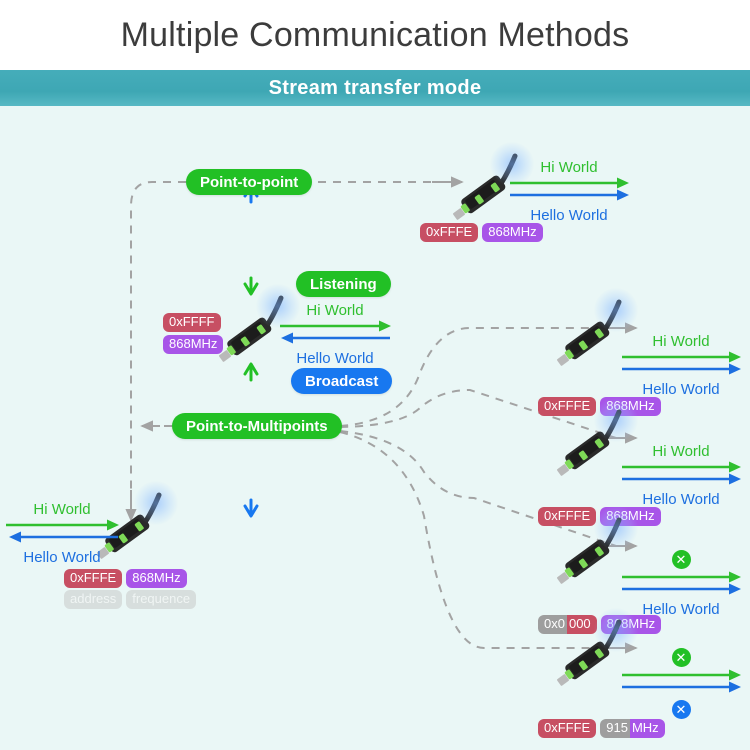 The width and height of the screenshot is (750, 750). I want to click on frequency-badge-peer-top-right: 868MHz, so click(512, 232).